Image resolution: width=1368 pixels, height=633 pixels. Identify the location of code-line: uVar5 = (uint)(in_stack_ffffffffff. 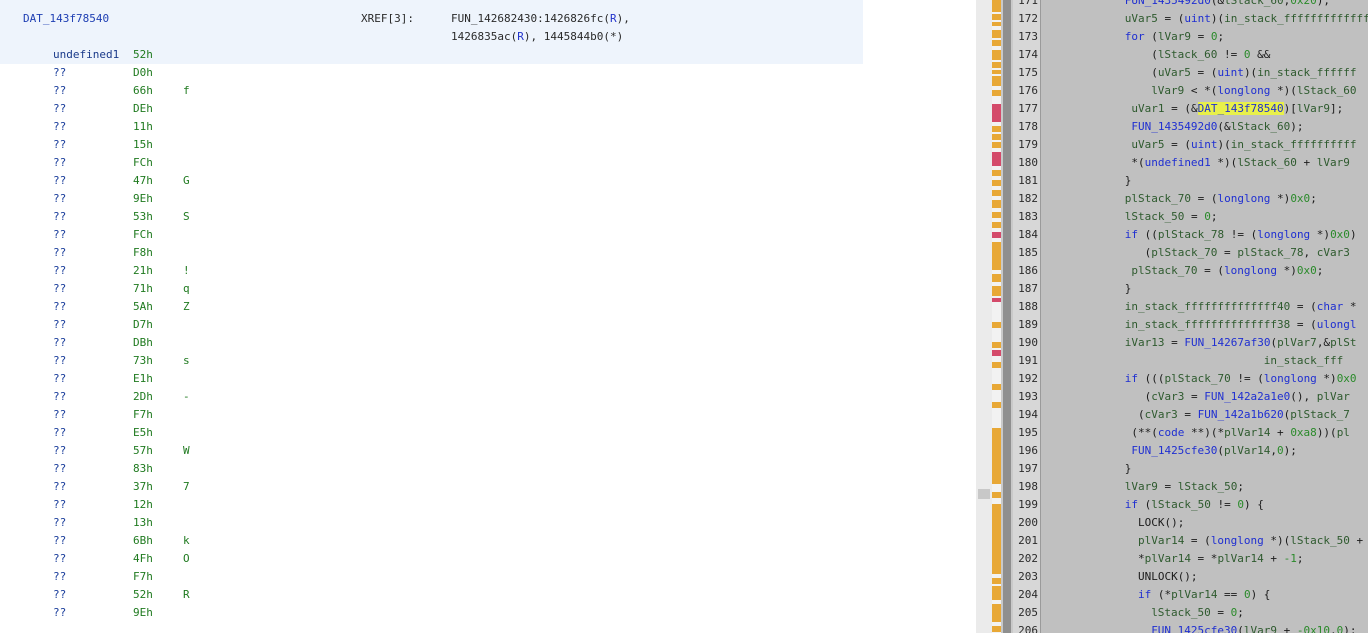
(1243, 145).